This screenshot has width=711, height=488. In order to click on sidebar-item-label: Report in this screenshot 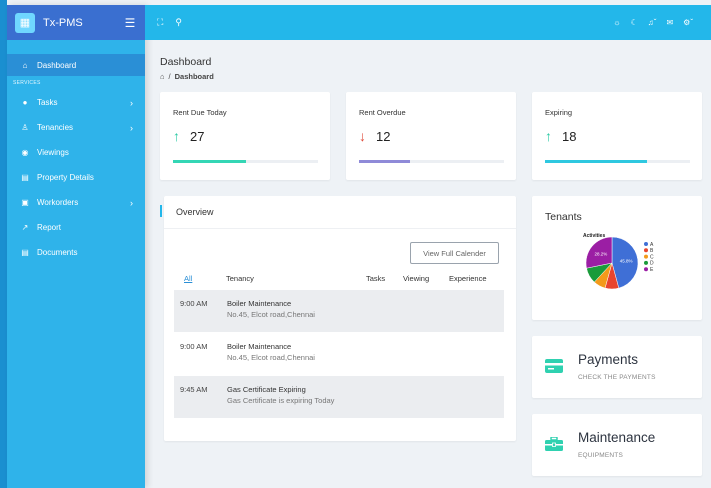, I will do `click(49, 227)`.